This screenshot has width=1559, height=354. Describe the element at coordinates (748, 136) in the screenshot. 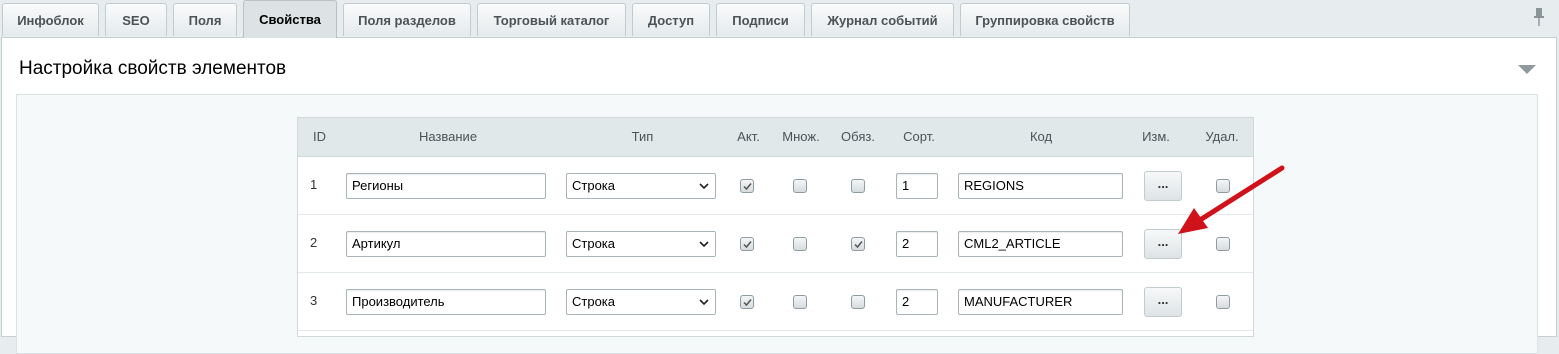

I see `header-active: Акт.` at that location.